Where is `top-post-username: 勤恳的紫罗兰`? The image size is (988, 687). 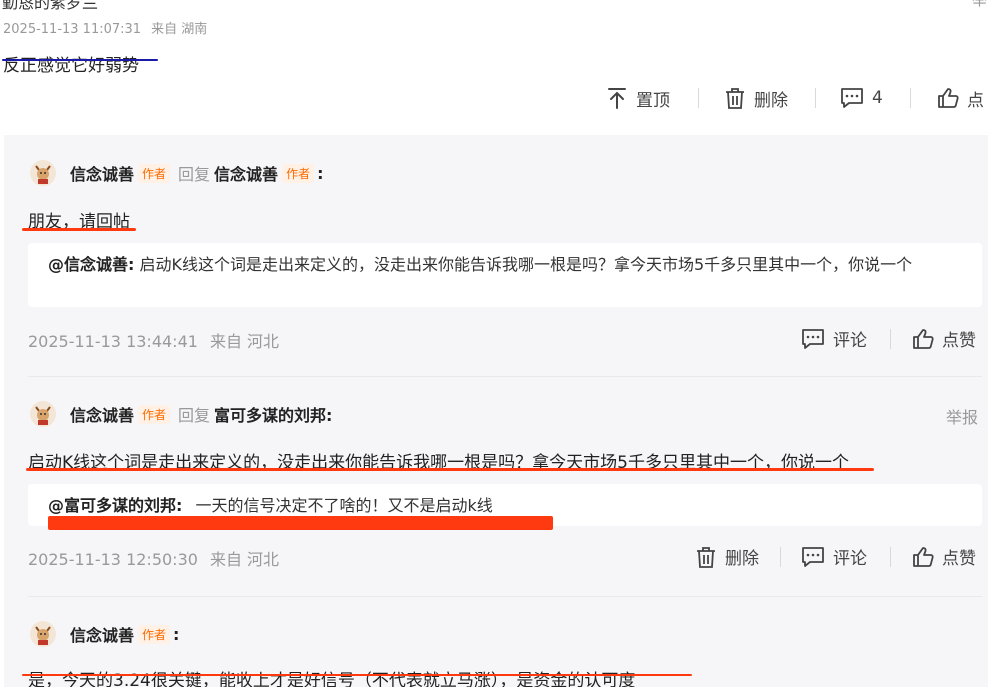
top-post-username: 勤恳的紫罗兰 is located at coordinates (50, 6).